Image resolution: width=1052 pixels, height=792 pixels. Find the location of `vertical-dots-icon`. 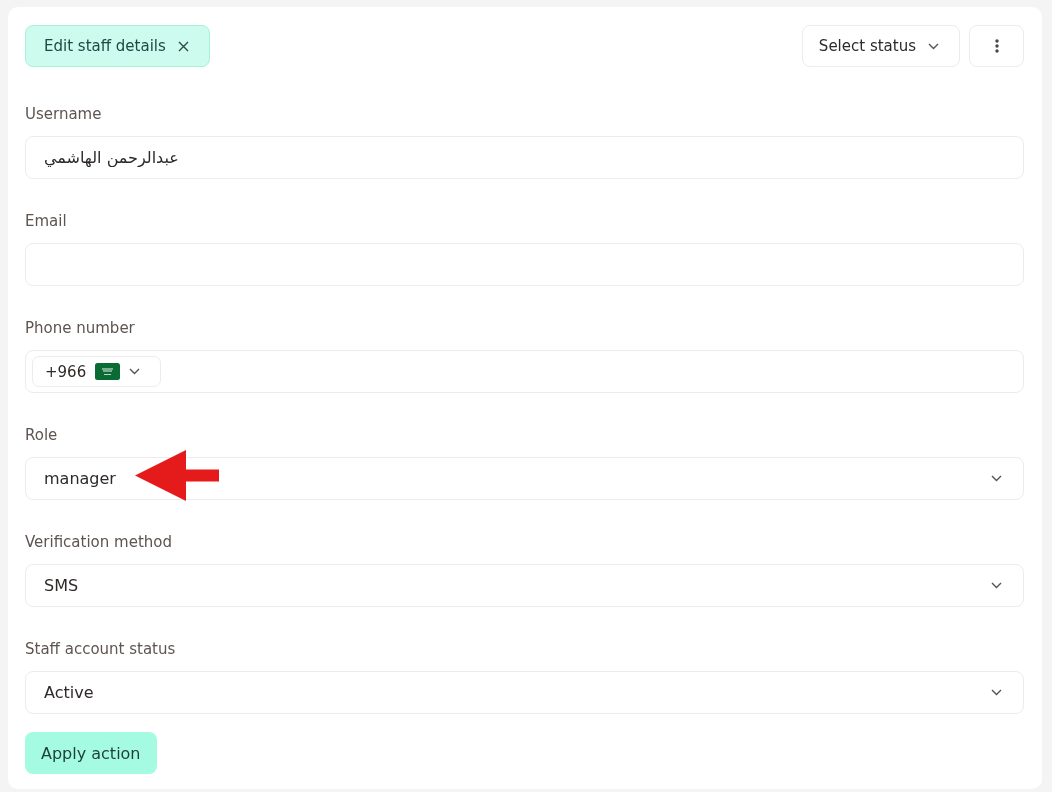

vertical-dots-icon is located at coordinates (996, 46).